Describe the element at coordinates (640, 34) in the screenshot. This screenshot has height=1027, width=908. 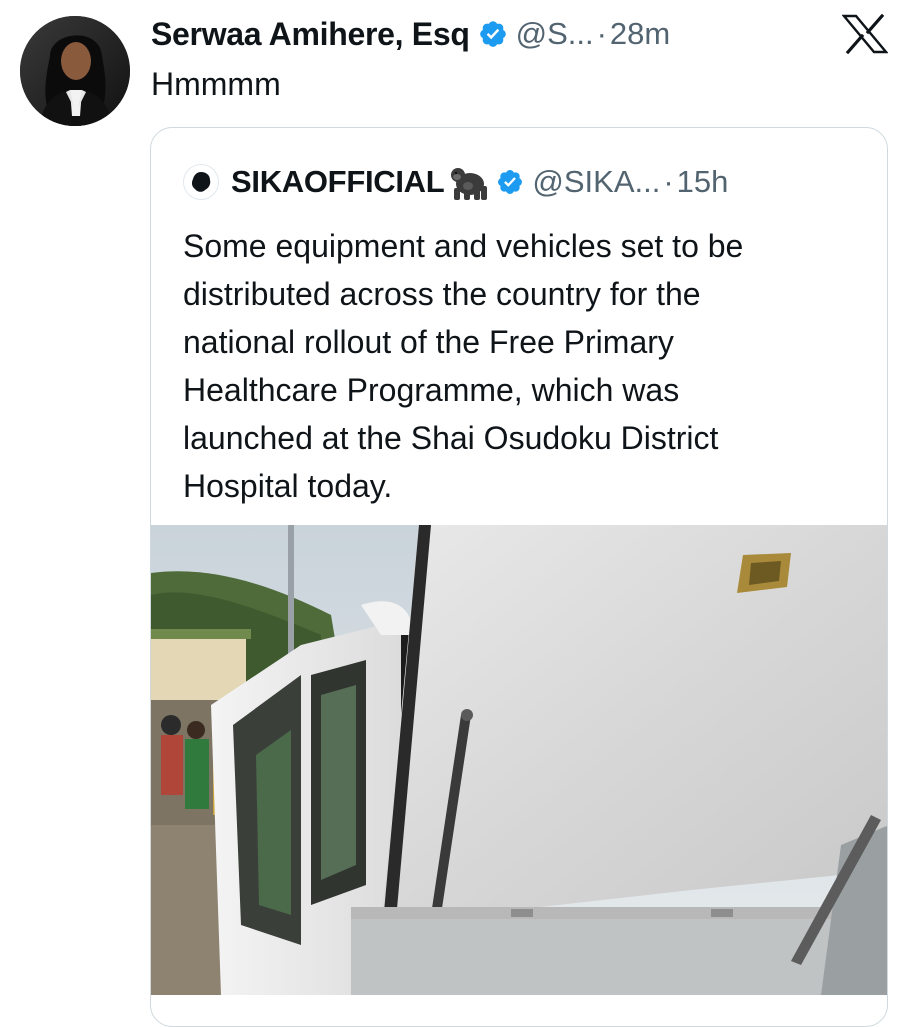
I see `tweet-time: 28m` at that location.